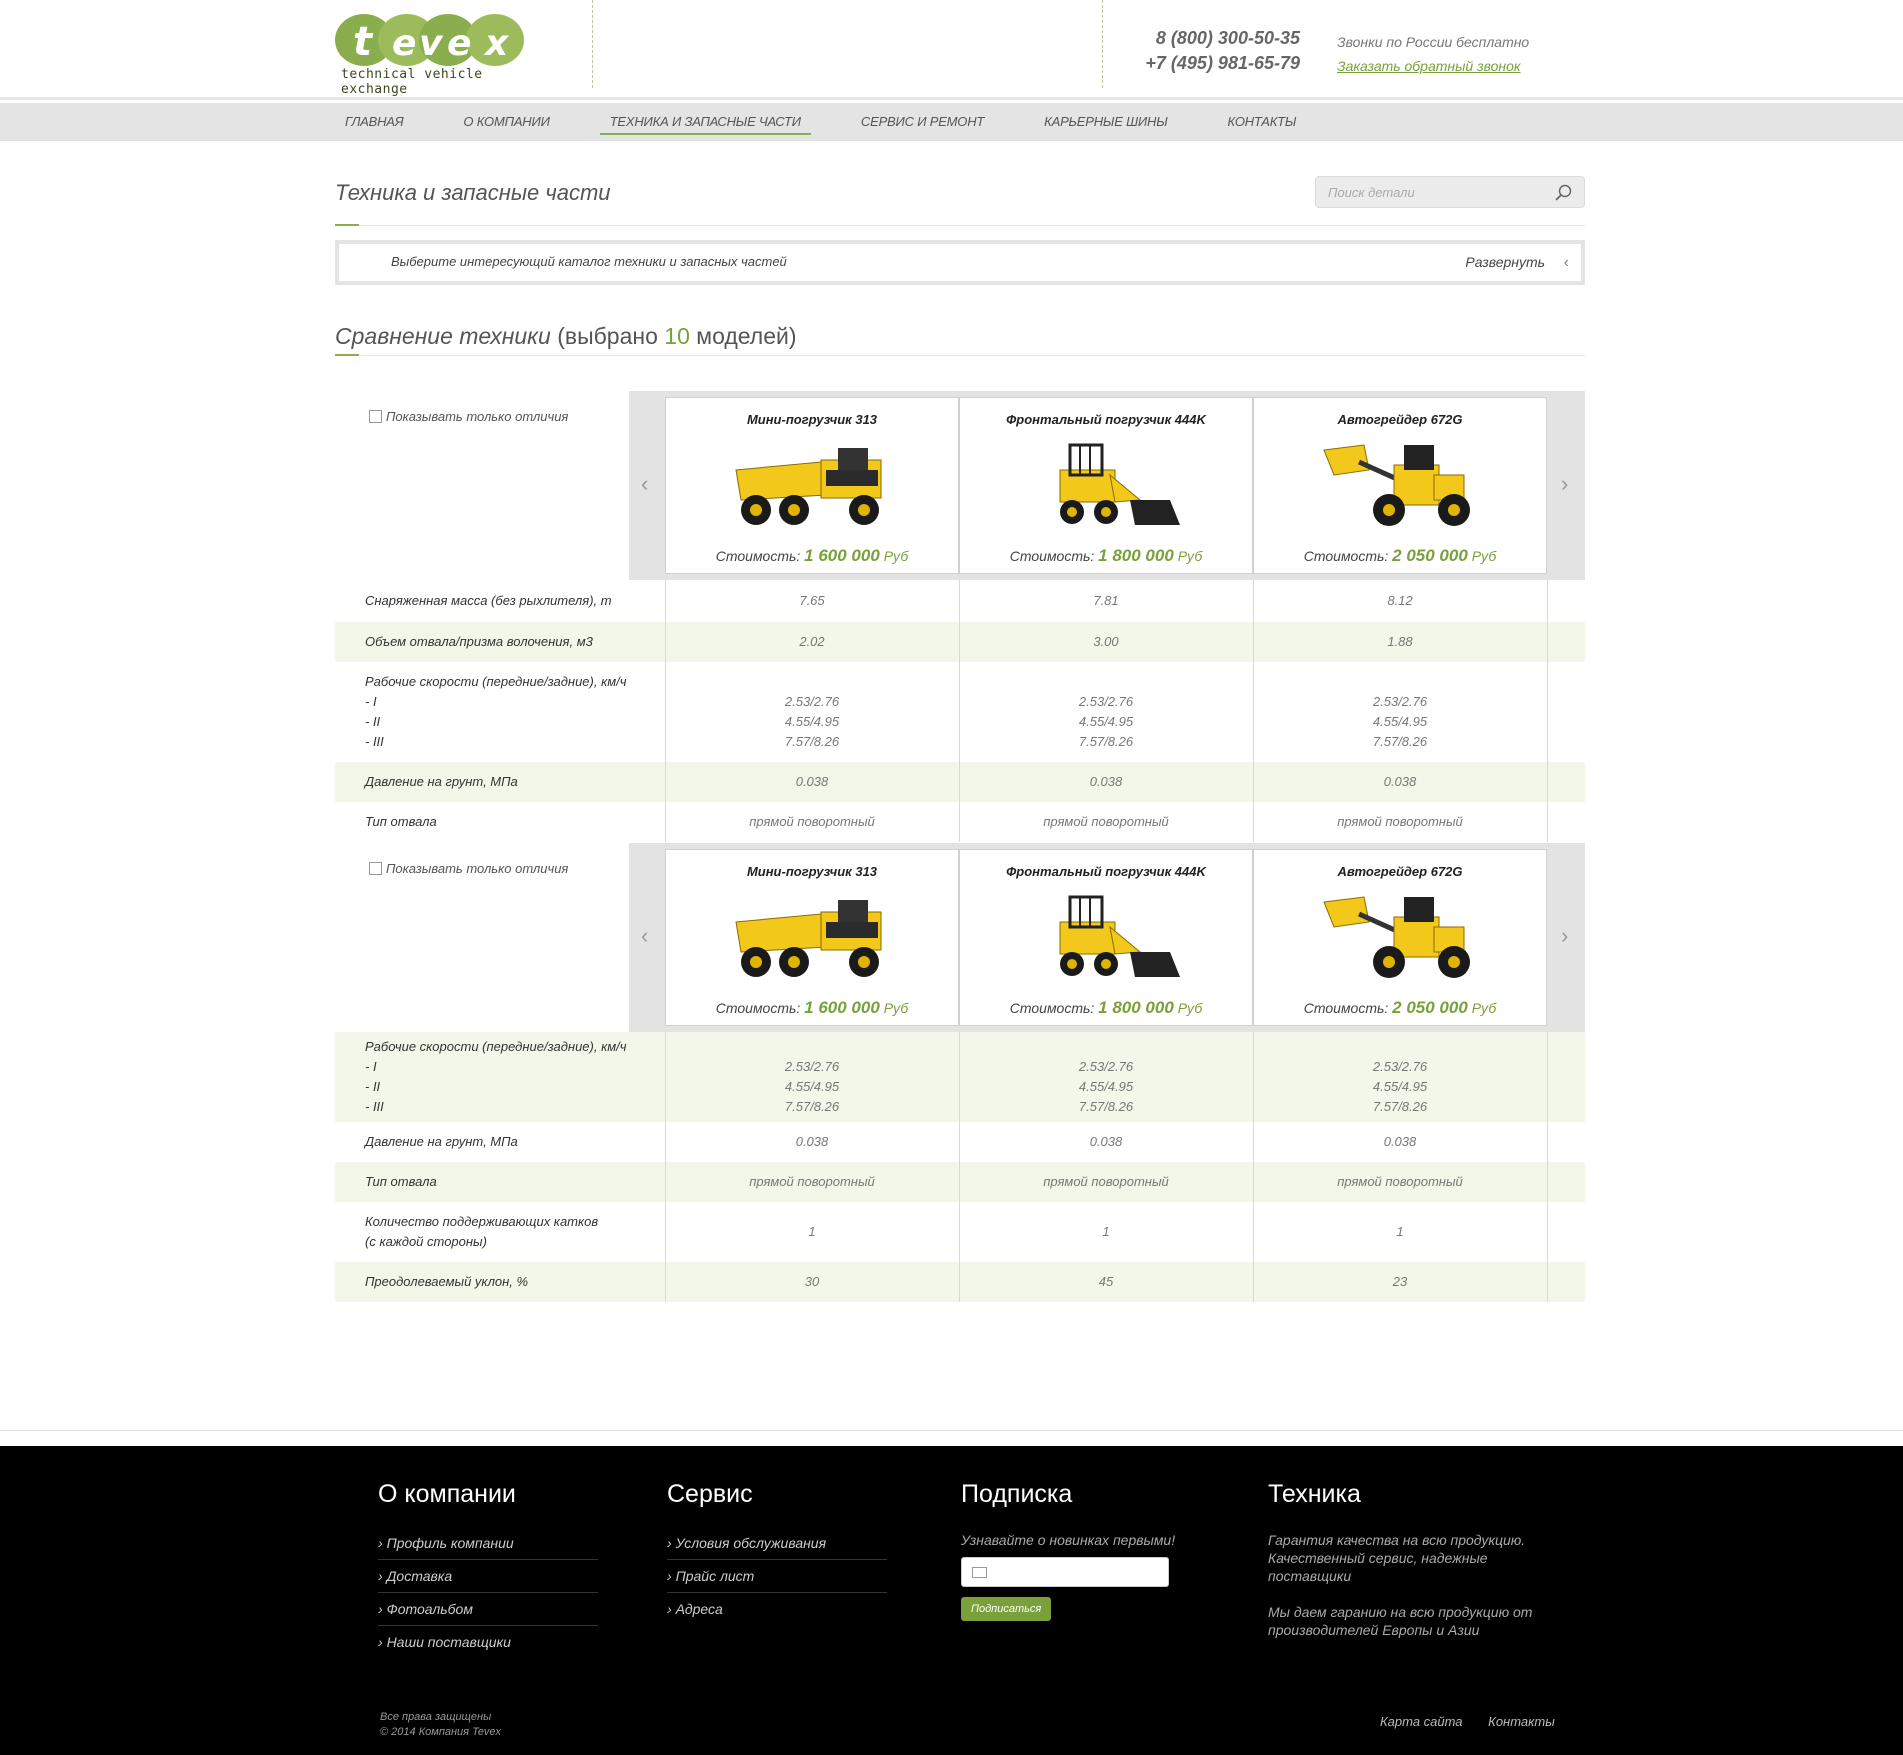  Describe the element at coordinates (1505, 262) in the screenshot. I see `expand-button: Развернуть` at that location.